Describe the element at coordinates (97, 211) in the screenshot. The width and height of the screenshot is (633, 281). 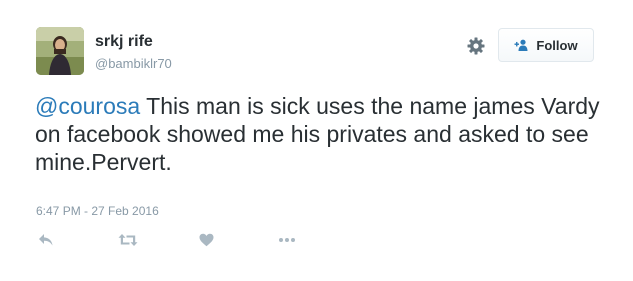
I see `tweet-timestamp: 6:47 PM - 27 Feb 2016` at that location.